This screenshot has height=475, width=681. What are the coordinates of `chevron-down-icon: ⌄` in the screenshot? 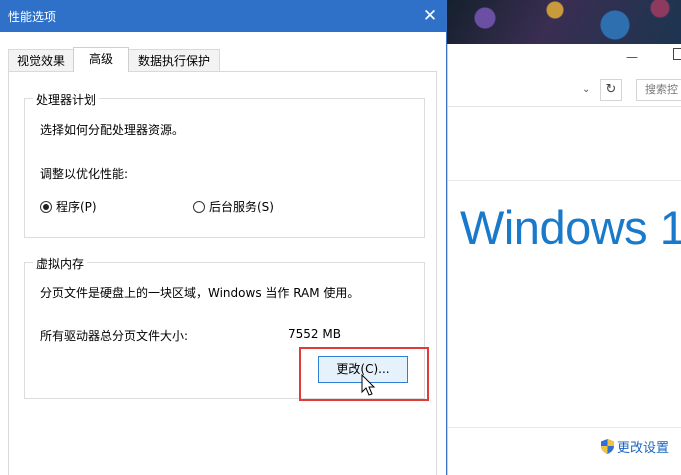 It's located at (586, 89).